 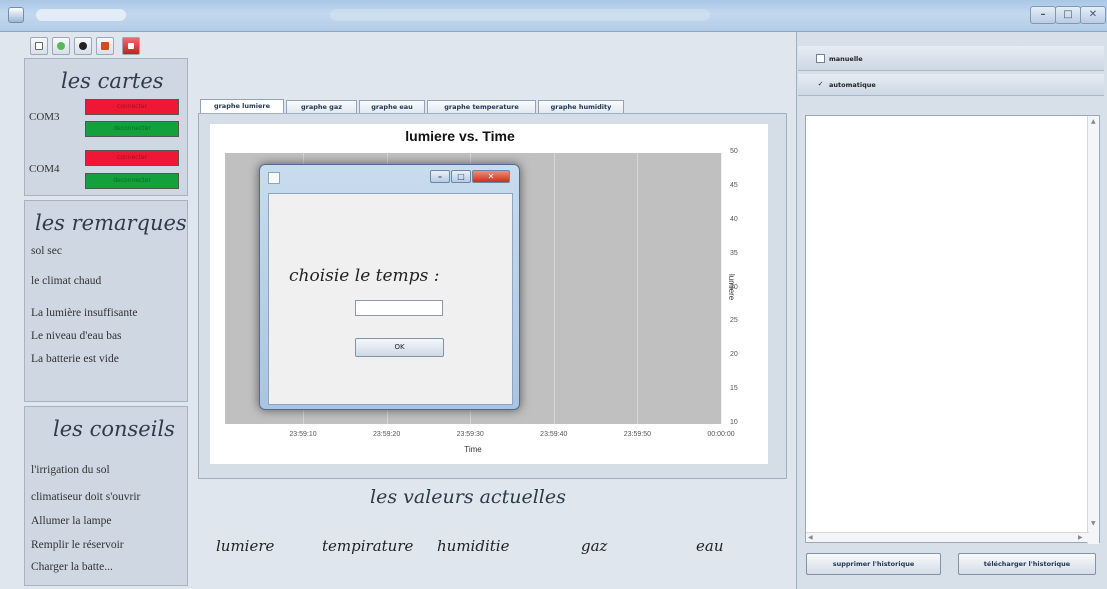 What do you see at coordinates (132, 107) in the screenshot?
I see `com3-connect-button: connecter` at bounding box center [132, 107].